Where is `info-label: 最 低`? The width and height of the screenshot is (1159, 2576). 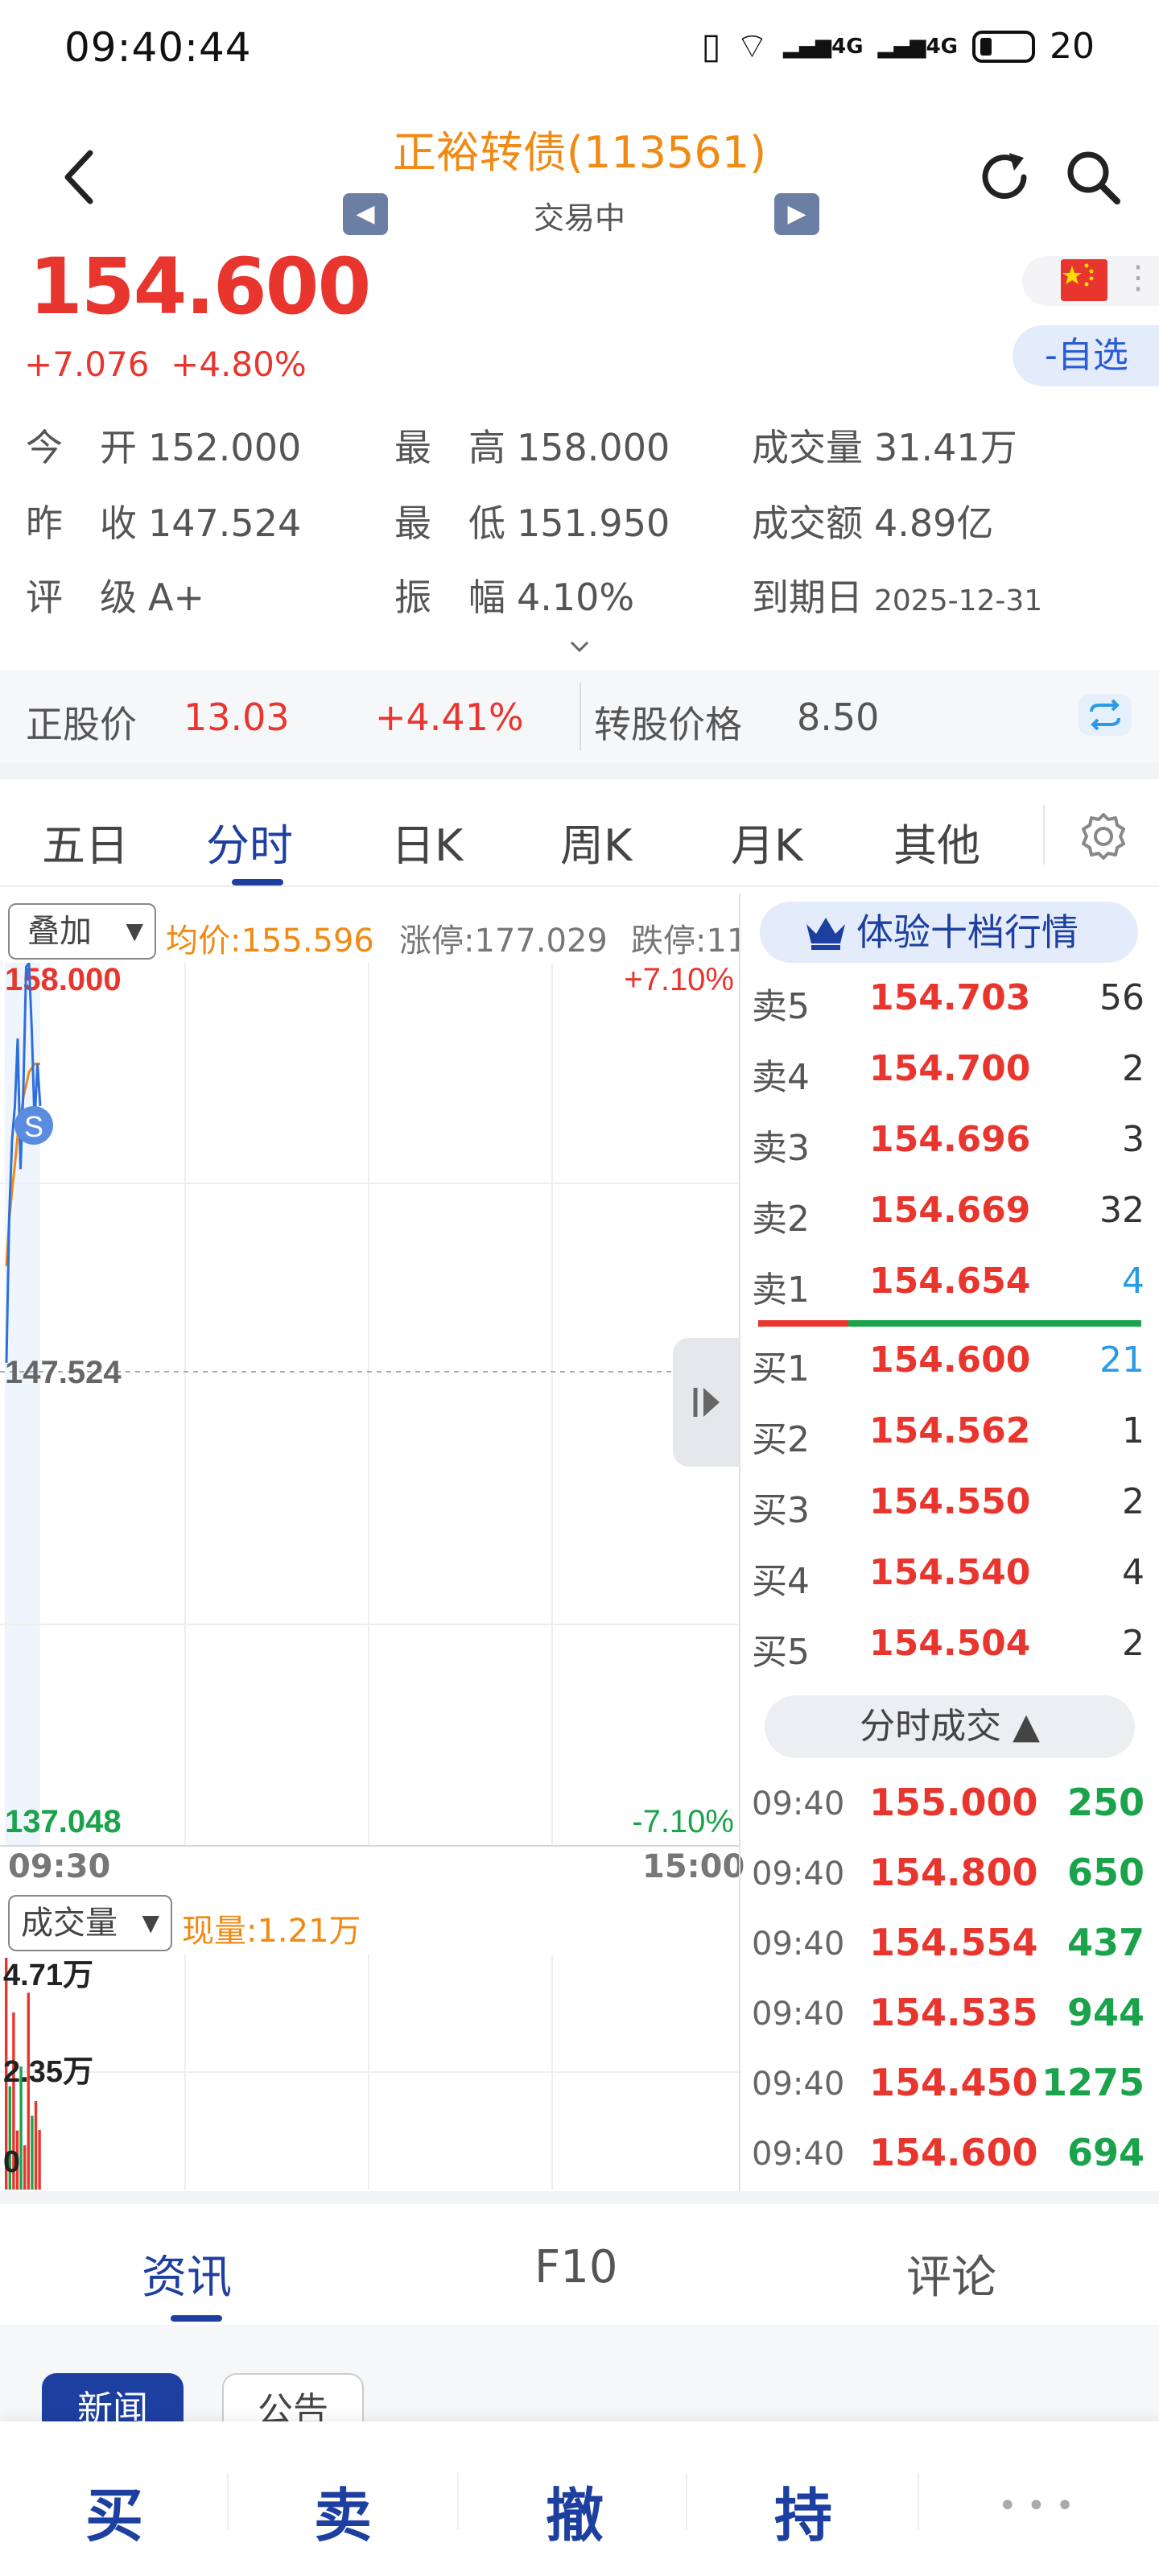 info-label: 最 低 is located at coordinates (449, 523).